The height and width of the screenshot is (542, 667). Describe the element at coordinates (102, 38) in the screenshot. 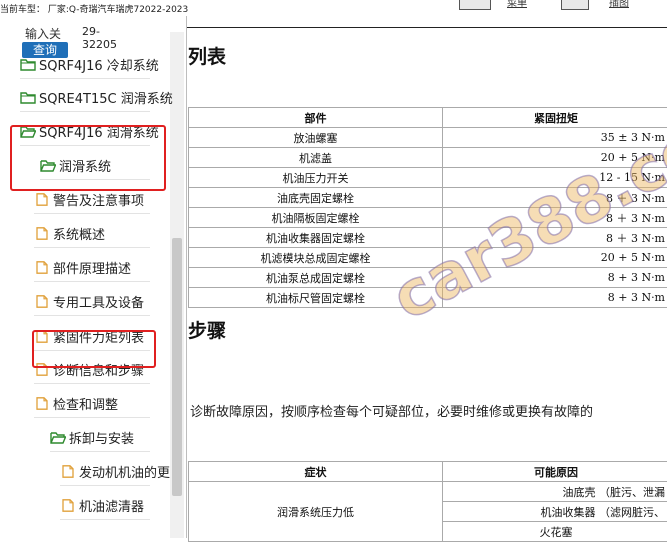

I see `search-input: 29-32205` at that location.